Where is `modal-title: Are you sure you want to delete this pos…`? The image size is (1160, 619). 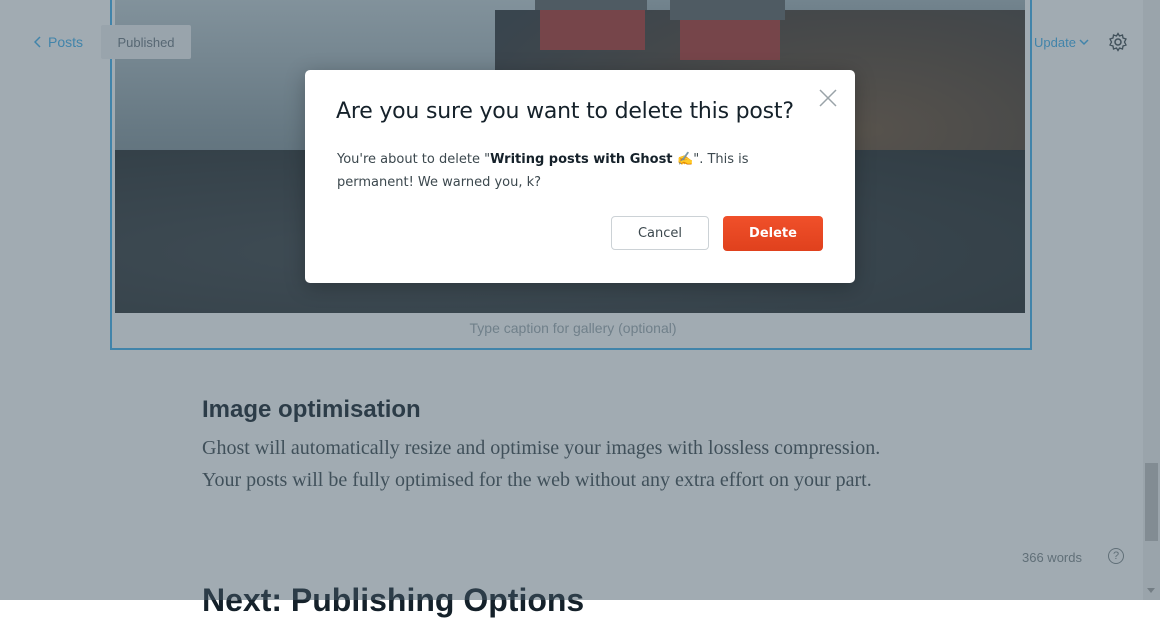 modal-title: Are you sure you want to delete this pos… is located at coordinates (565, 111).